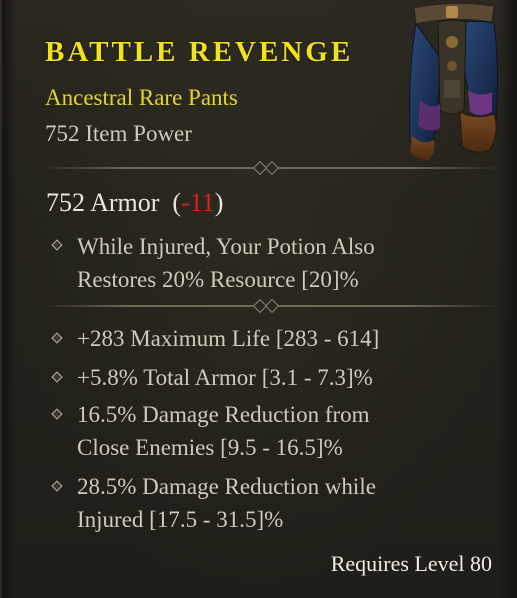 The height and width of the screenshot is (598, 517). I want to click on item-type: Ancestral Rare Pants, so click(141, 97).